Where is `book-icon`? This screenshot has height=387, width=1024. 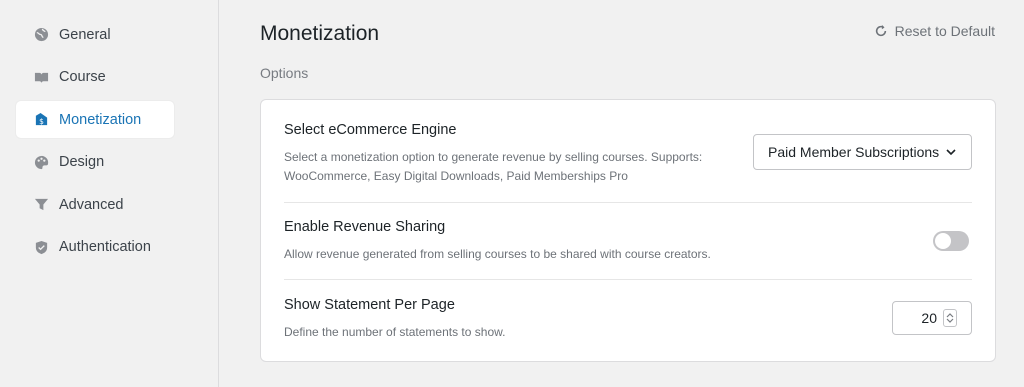 book-icon is located at coordinates (41, 77).